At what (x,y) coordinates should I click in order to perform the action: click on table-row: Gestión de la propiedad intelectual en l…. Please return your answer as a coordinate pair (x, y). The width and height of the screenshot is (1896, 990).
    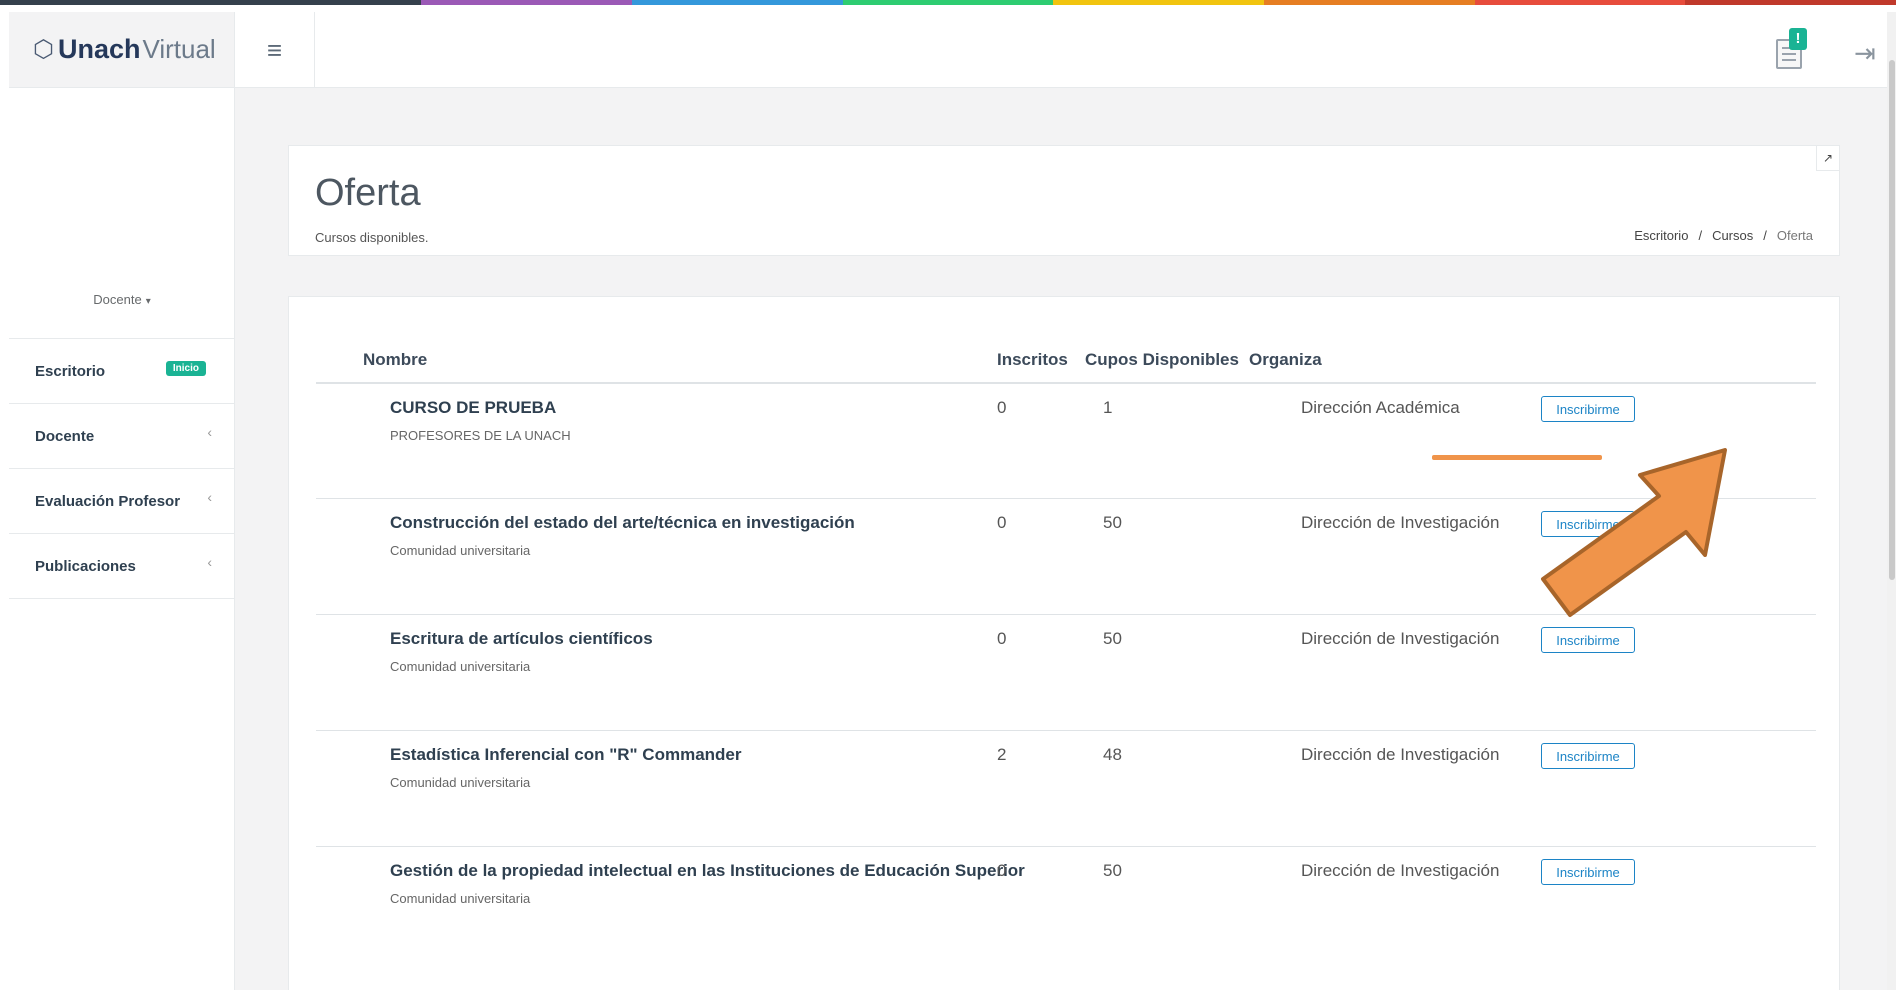
    Looking at the image, I should click on (1066, 904).